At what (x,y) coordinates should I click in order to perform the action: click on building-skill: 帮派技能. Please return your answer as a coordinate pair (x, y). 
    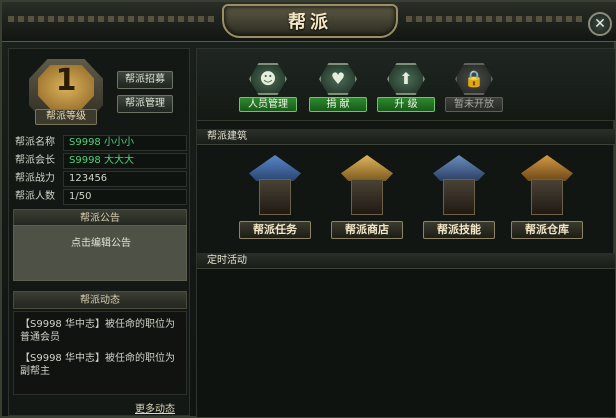
    Looking at the image, I should click on (459, 197).